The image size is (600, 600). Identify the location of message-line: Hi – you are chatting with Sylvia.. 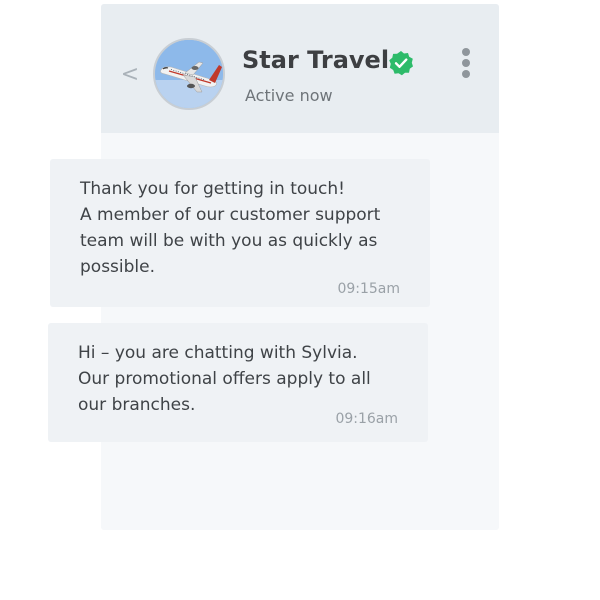
(218, 353).